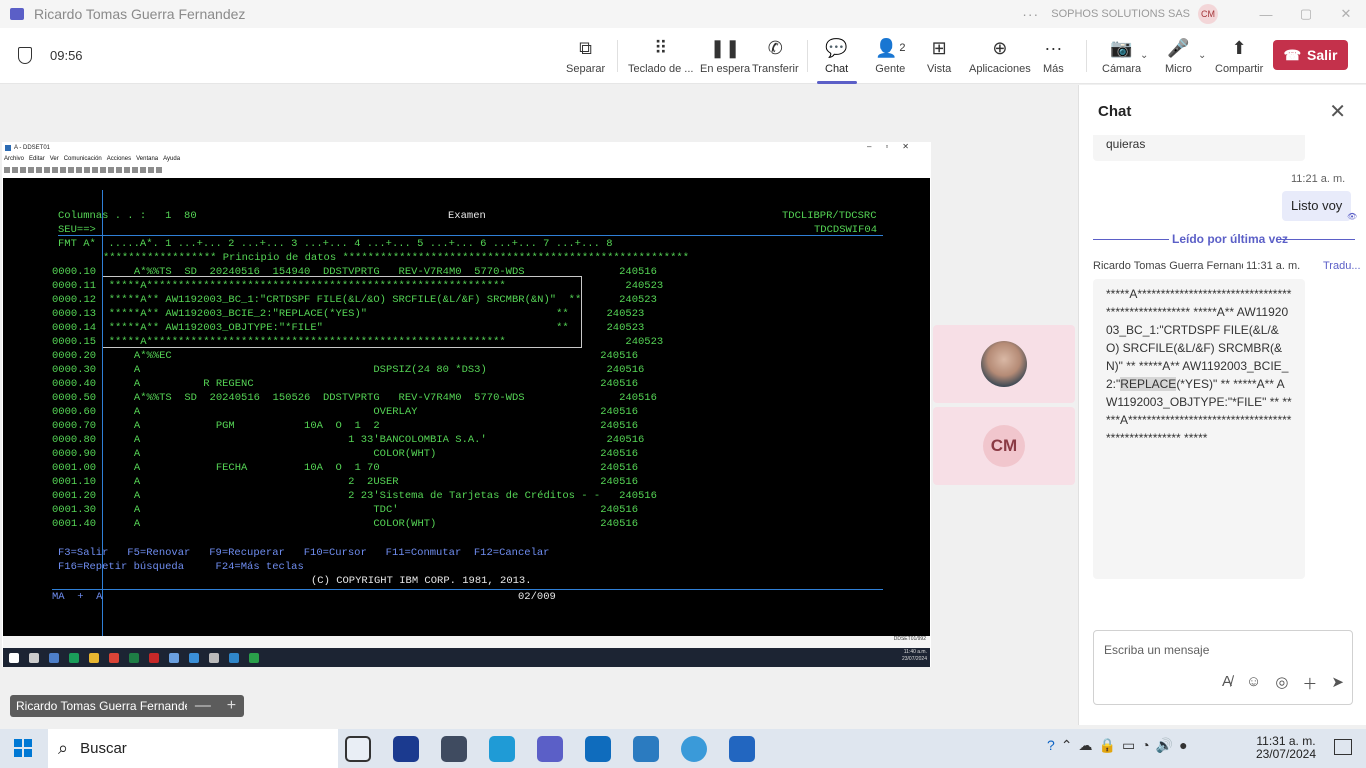 The width and height of the screenshot is (1366, 768). Describe the element at coordinates (836, 60) in the screenshot. I see `chat-button: 💬 Chat` at that location.